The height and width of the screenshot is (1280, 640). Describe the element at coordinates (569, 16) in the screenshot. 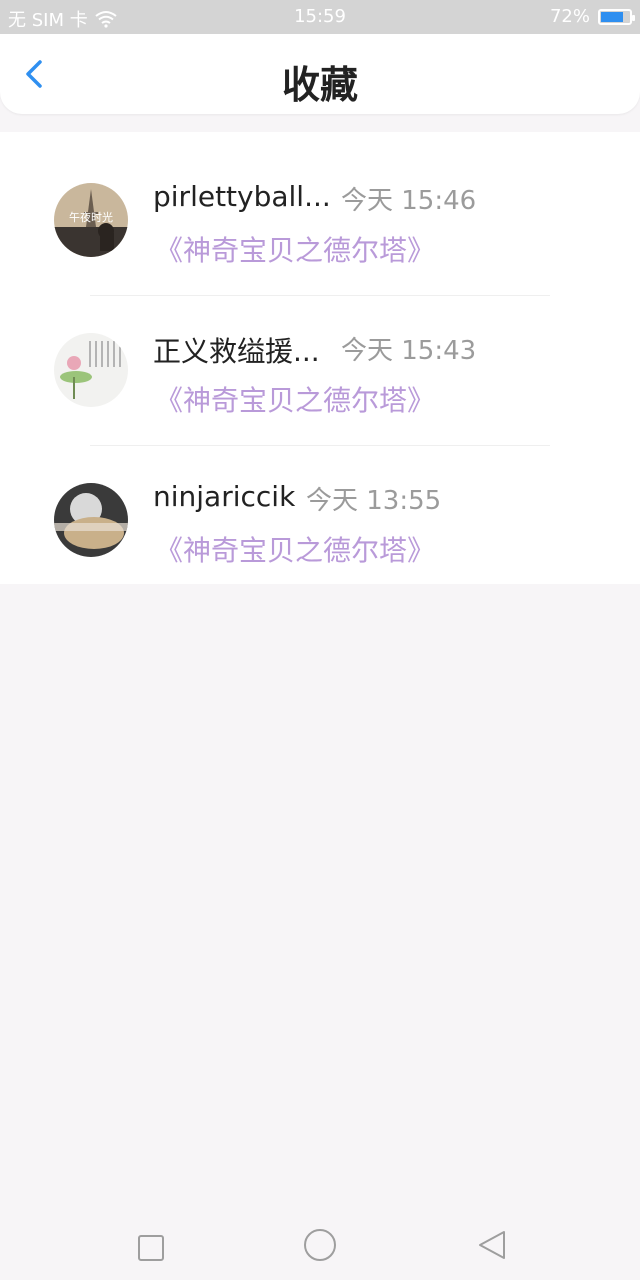

I see `battery-percent: 72%` at that location.